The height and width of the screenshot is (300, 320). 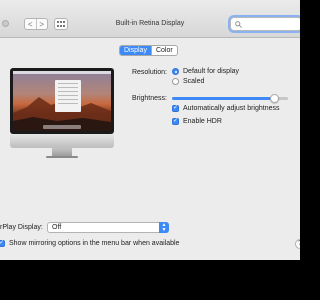 What do you see at coordinates (238, 24) in the screenshot?
I see `search-icon` at bounding box center [238, 24].